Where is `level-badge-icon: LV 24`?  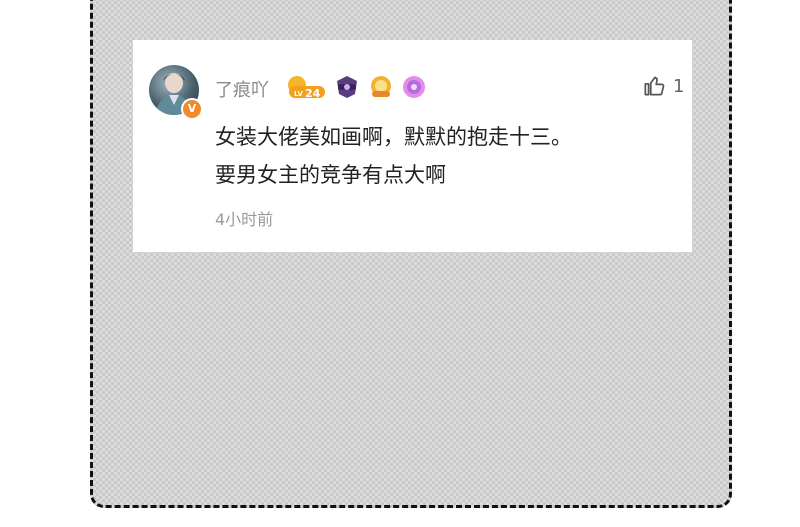 level-badge-icon: LV 24 is located at coordinates (306, 88).